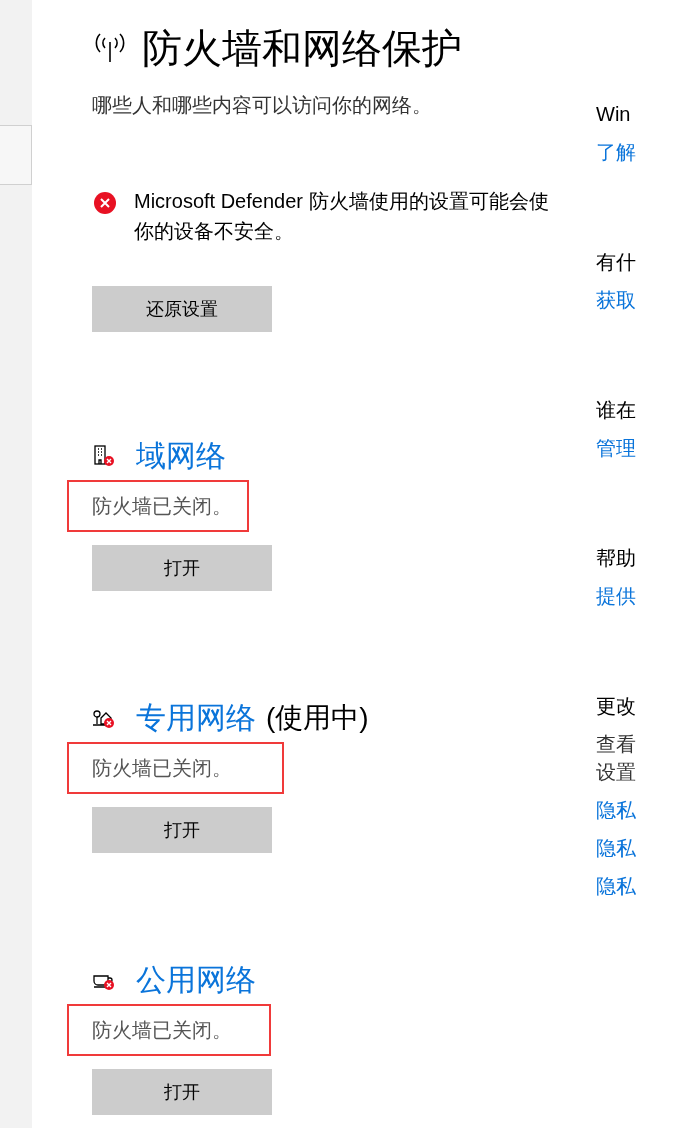 The height and width of the screenshot is (1128, 696). What do you see at coordinates (302, 48) in the screenshot?
I see `page-title: 防火墙和网络保护` at bounding box center [302, 48].